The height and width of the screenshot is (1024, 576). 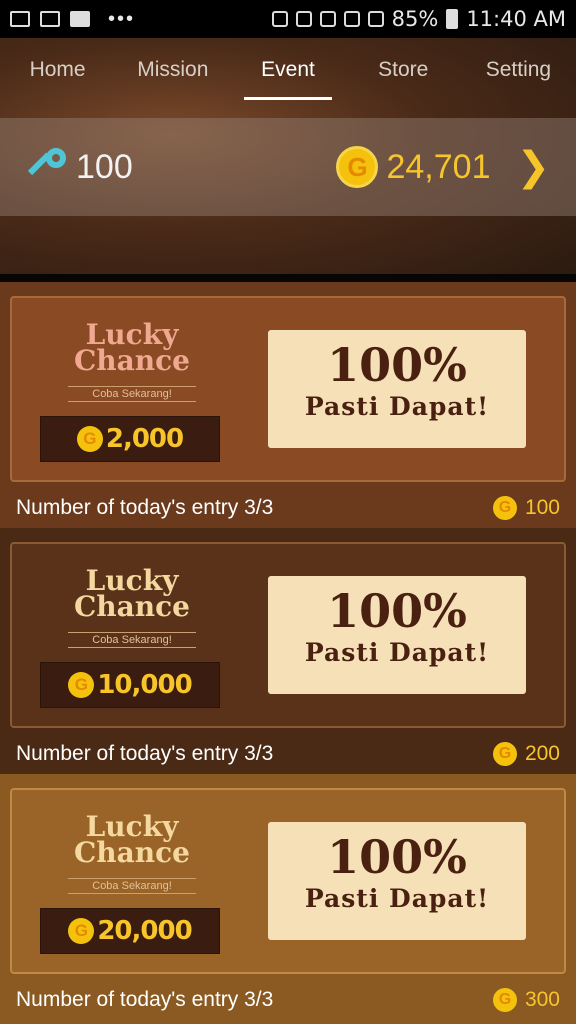 What do you see at coordinates (533, 167) in the screenshot?
I see `chevron-right-icon: ❯` at bounding box center [533, 167].